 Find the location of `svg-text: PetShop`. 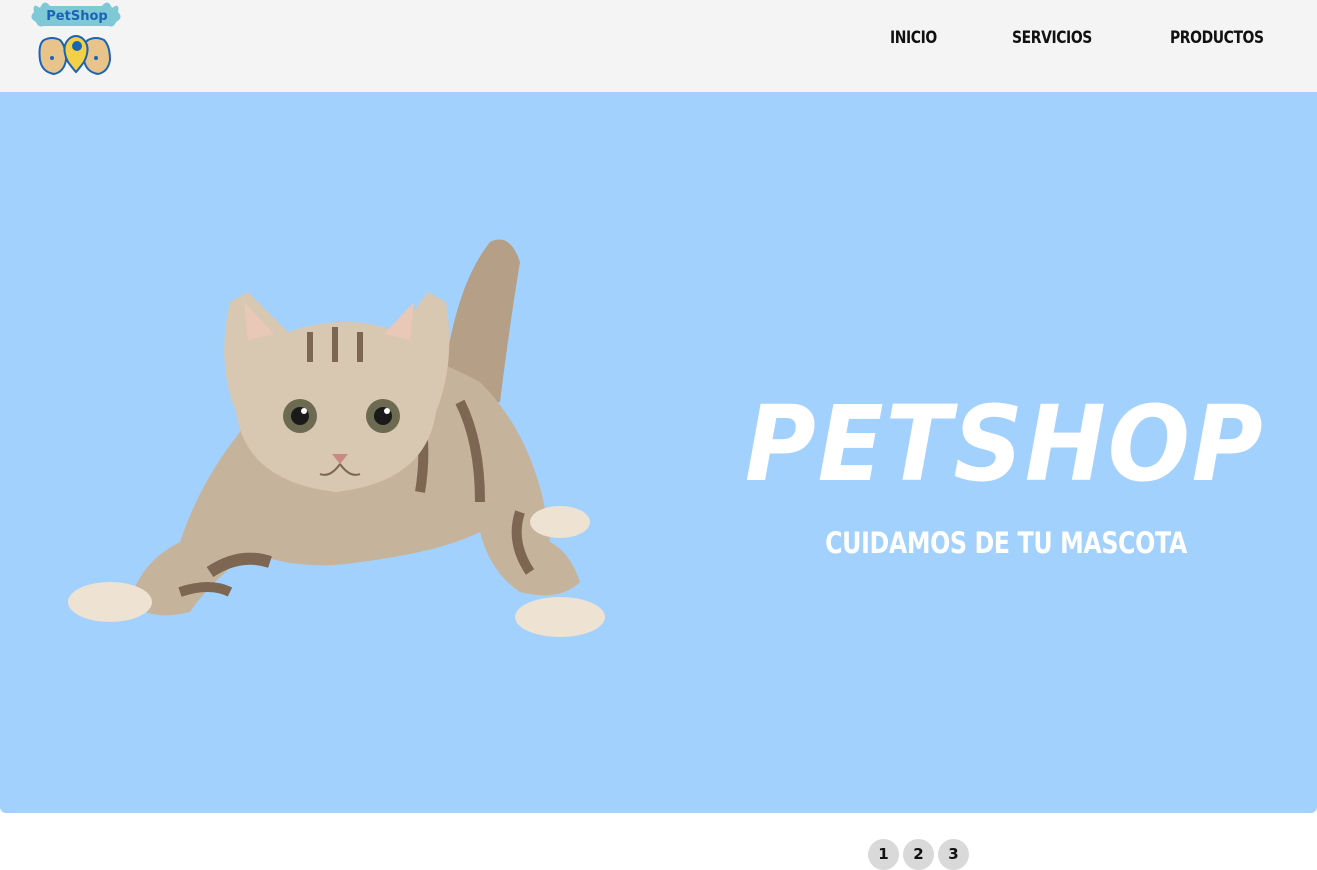

svg-text: PetShop is located at coordinates (76, 16).